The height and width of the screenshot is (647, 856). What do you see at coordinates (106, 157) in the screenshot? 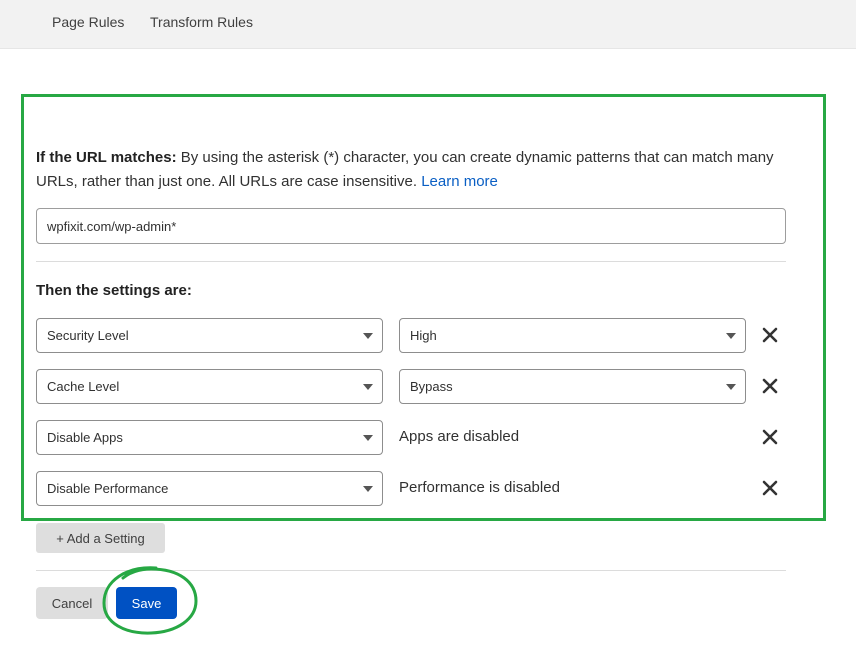
I see `url-match-heading: If the URL matches:` at bounding box center [106, 157].